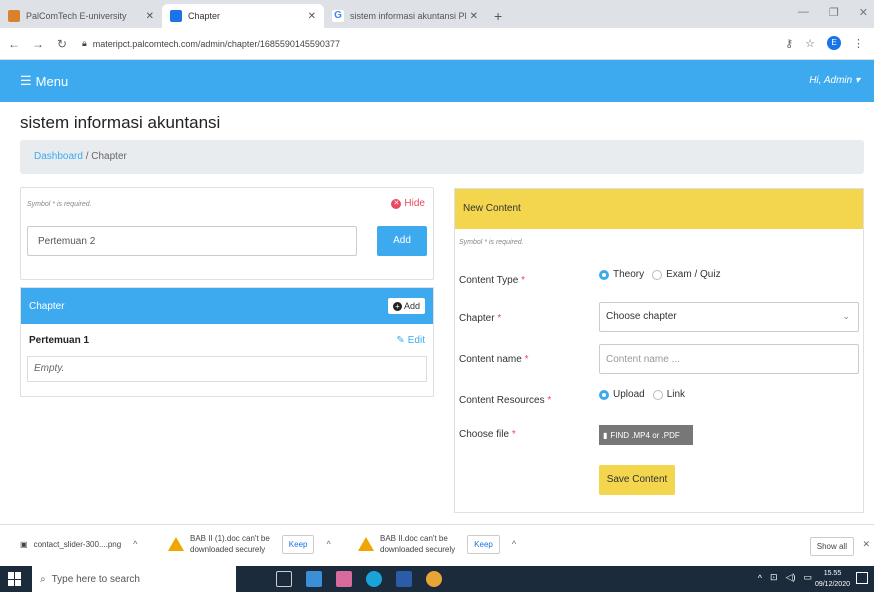  Describe the element at coordinates (641, 316) in the screenshot. I see `chapter-select-value: Choose chapter` at that location.